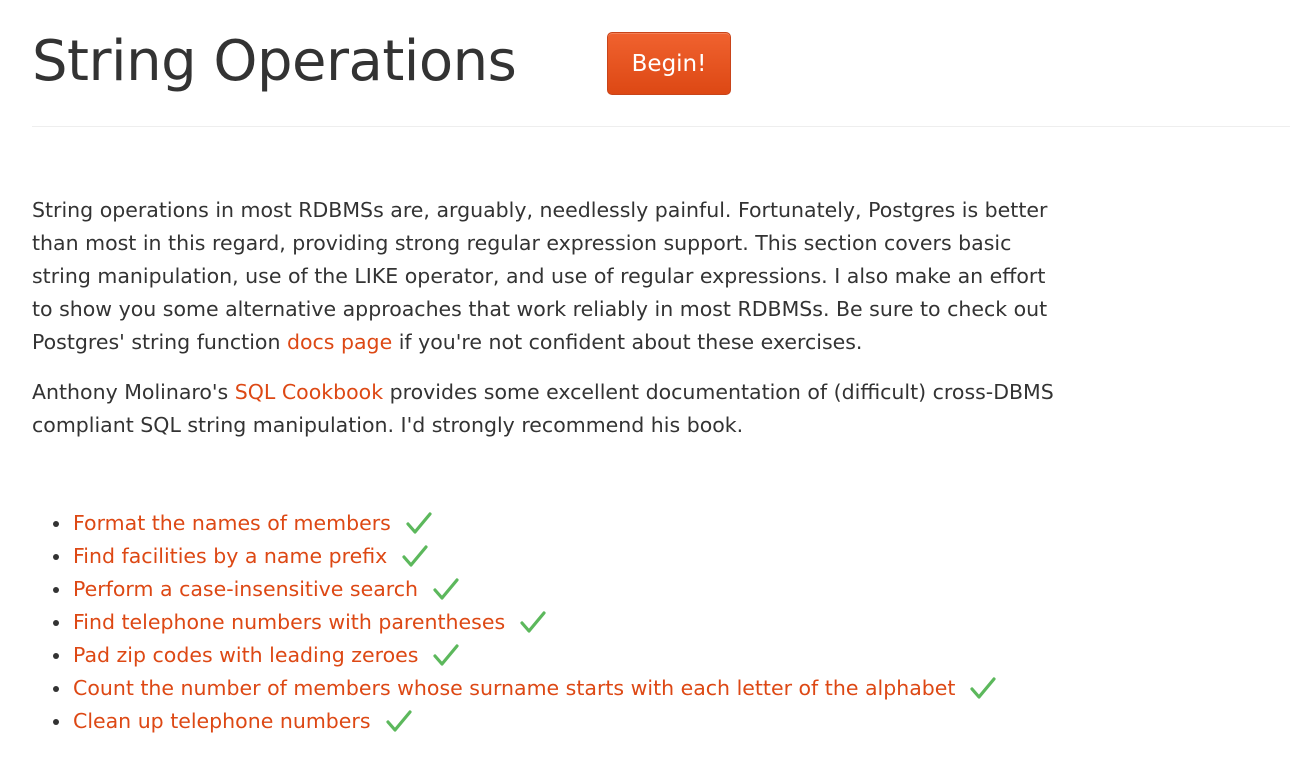  Describe the element at coordinates (661, 126) in the screenshot. I see `header-divider` at that location.